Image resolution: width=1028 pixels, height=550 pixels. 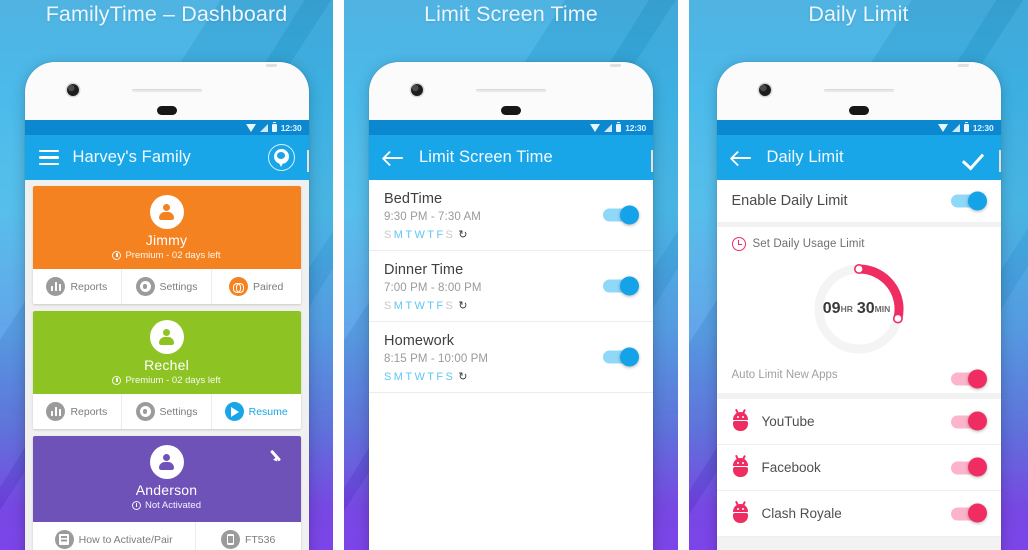 I want to click on location-pin-icon, so click(x=281, y=157).